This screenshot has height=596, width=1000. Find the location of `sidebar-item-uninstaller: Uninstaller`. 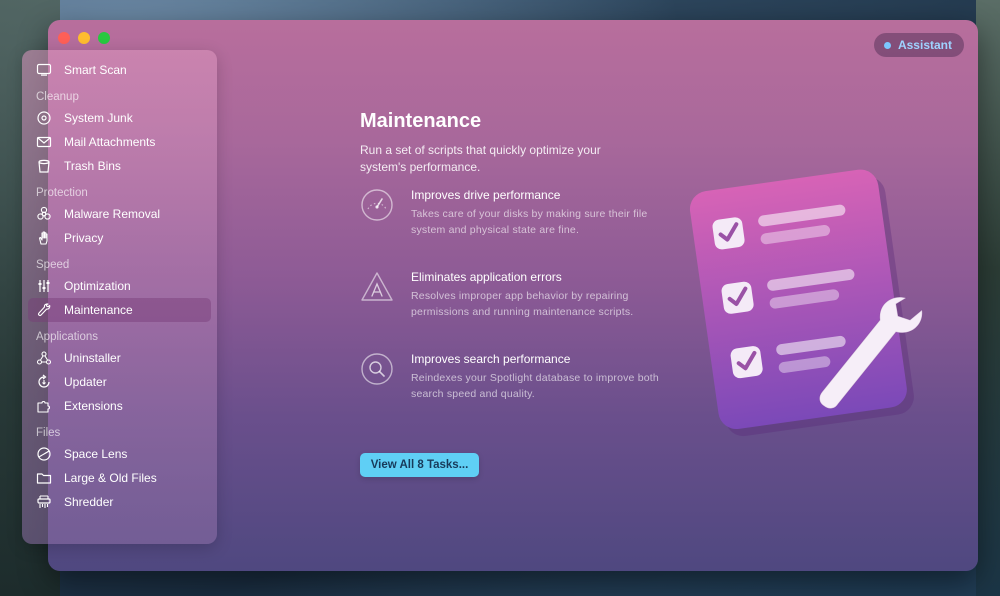

sidebar-item-uninstaller: Uninstaller is located at coordinates (119, 358).